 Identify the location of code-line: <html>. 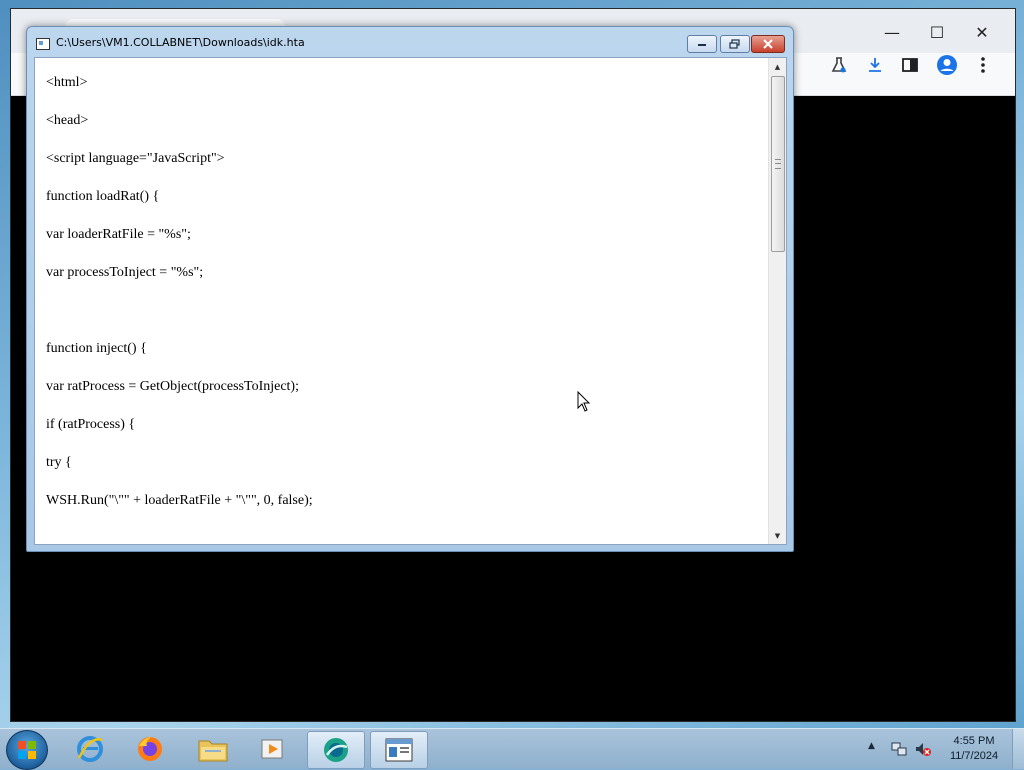
(67, 82).